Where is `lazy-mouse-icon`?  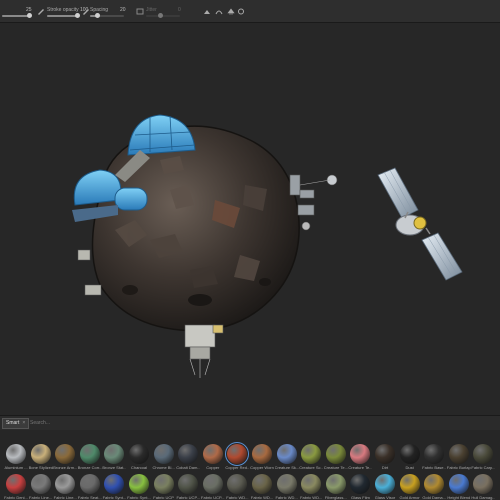
lazy-mouse-icon is located at coordinates (219, 11).